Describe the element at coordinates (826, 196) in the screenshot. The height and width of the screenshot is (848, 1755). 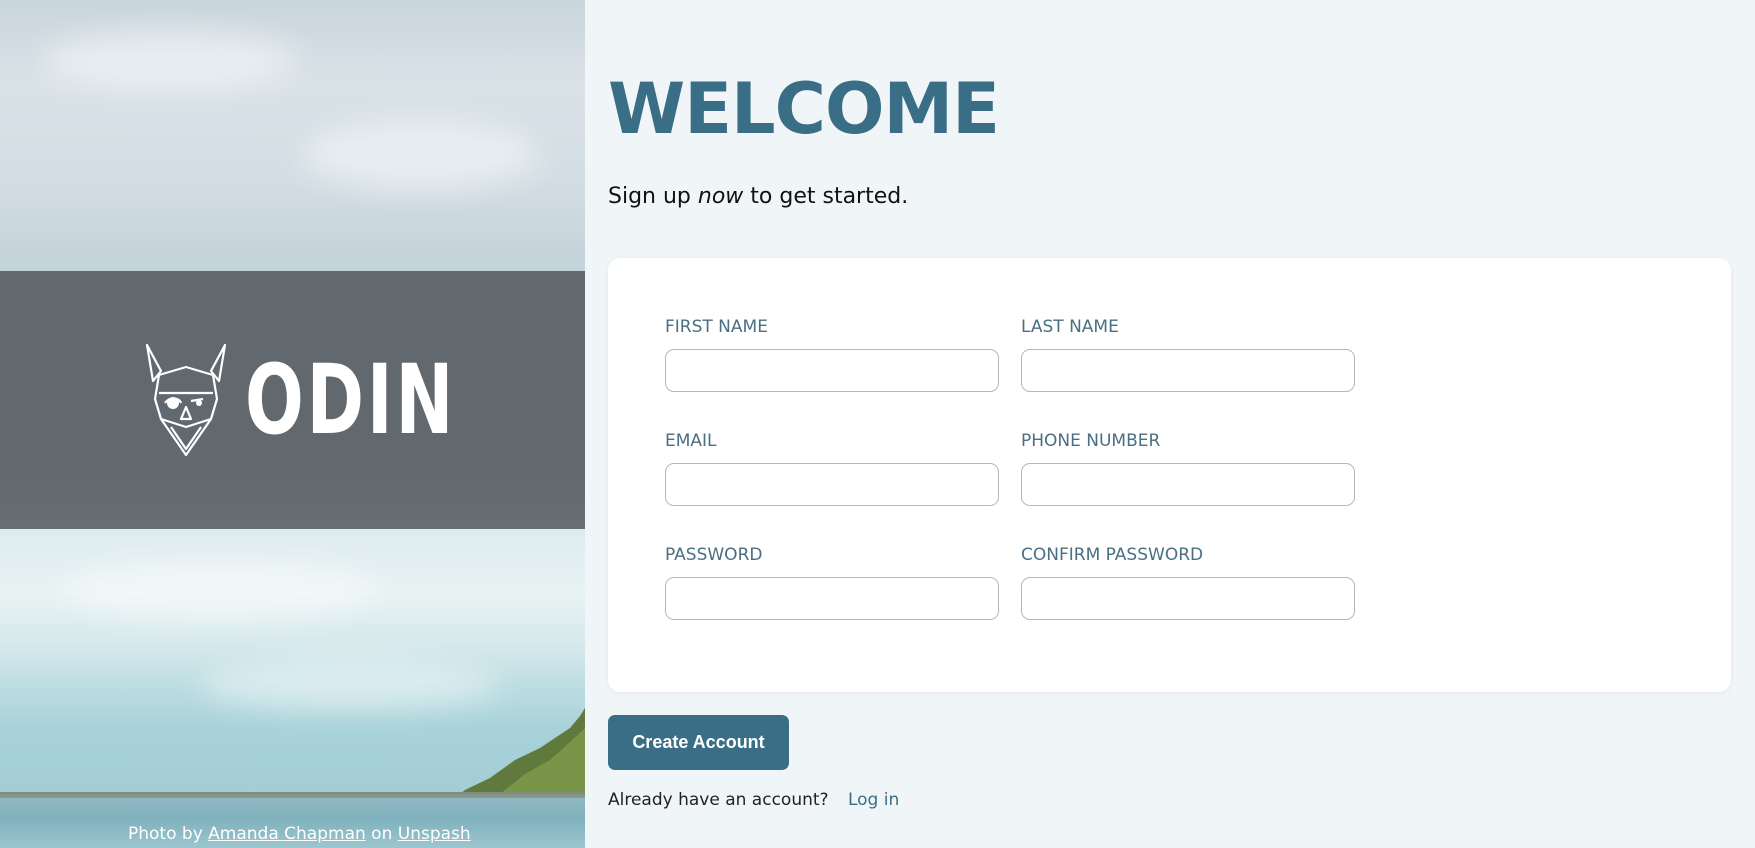
I see `subtitle-text: to get started.` at that location.